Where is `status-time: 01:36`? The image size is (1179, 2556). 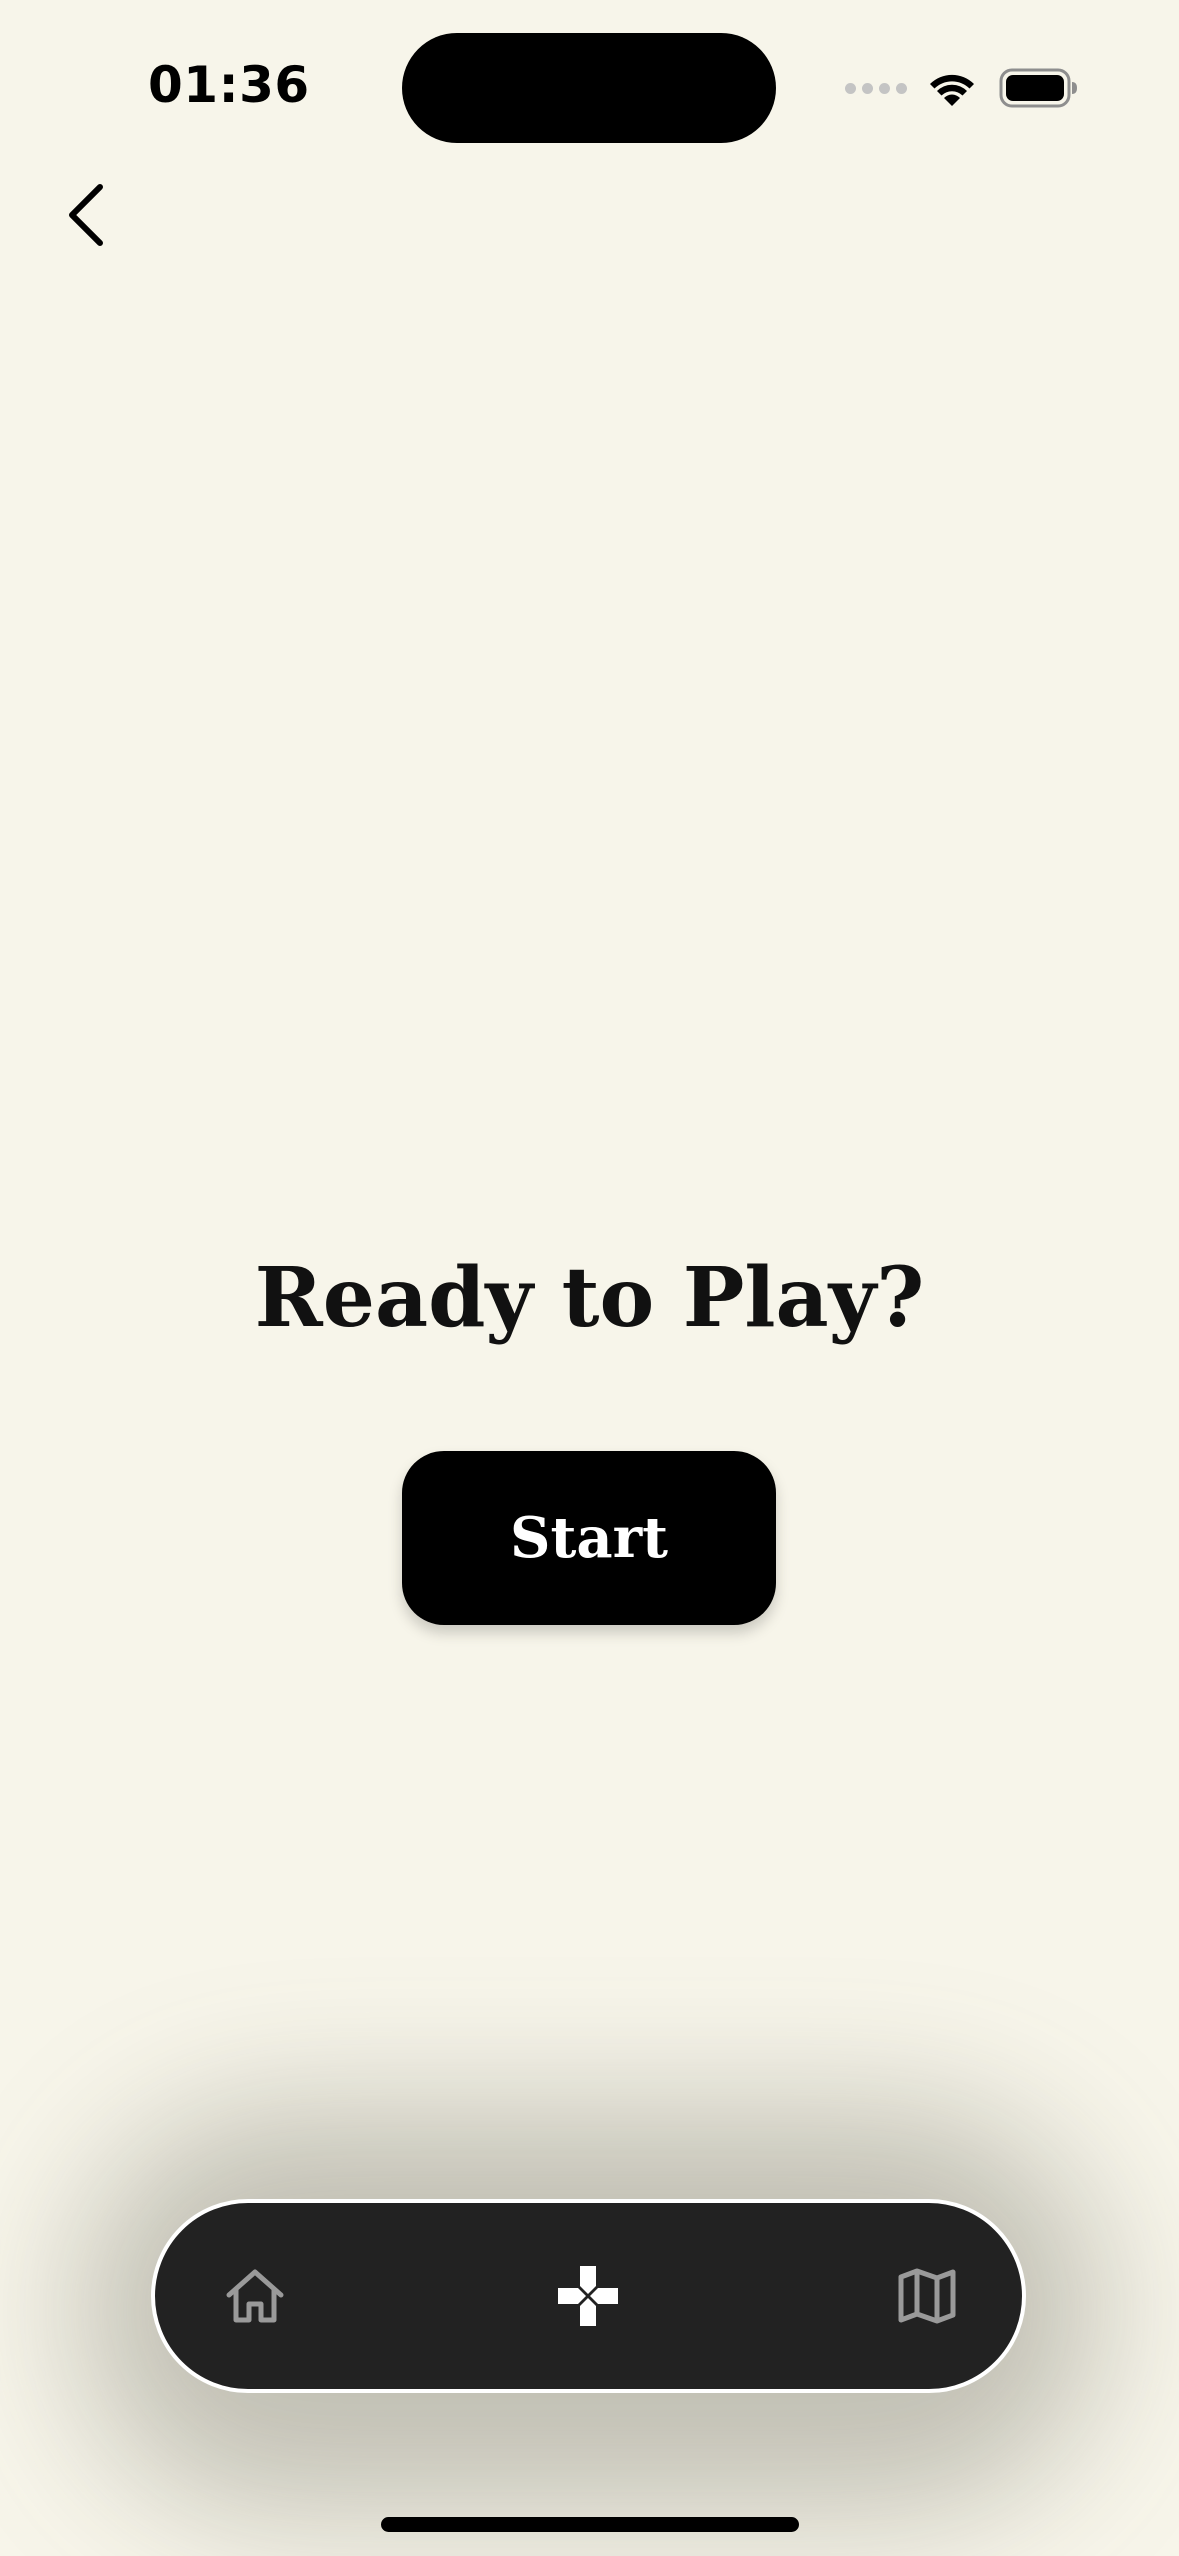 status-time: 01:36 is located at coordinates (229, 85).